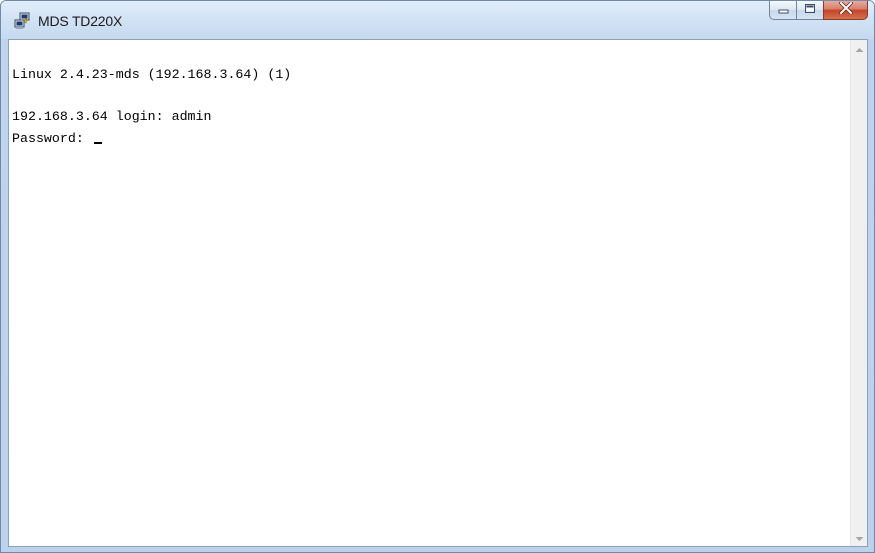  What do you see at coordinates (437, 20) in the screenshot?
I see `title-bar: MDS TD220X` at bounding box center [437, 20].